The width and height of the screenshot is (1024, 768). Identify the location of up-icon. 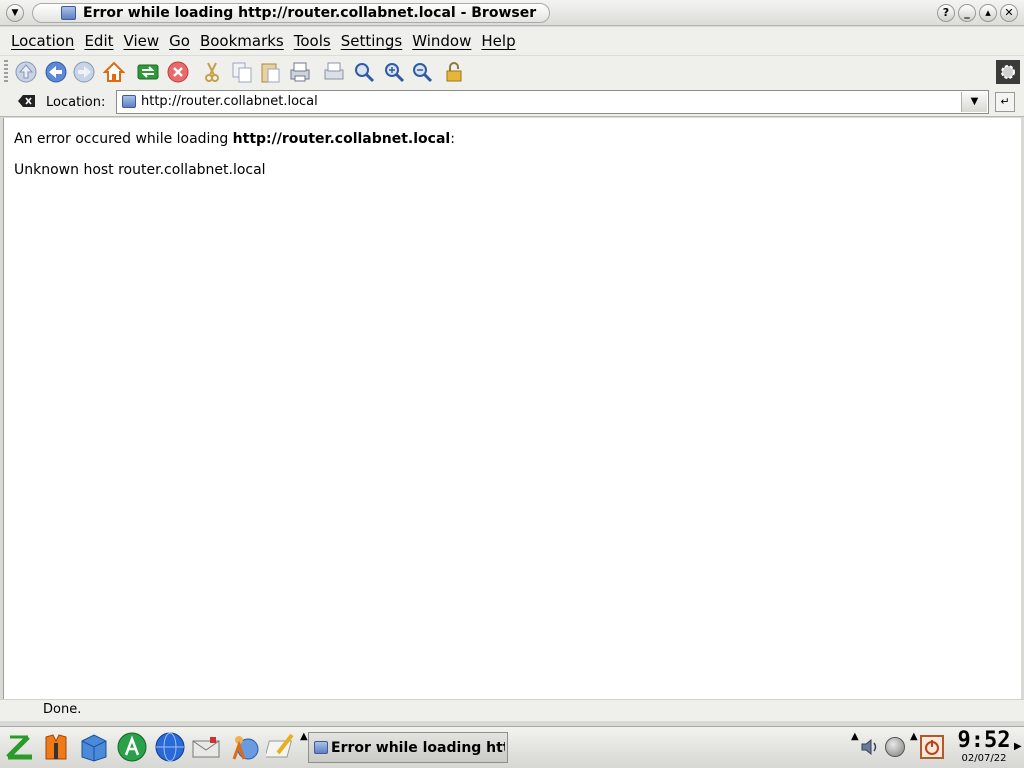
(26, 72).